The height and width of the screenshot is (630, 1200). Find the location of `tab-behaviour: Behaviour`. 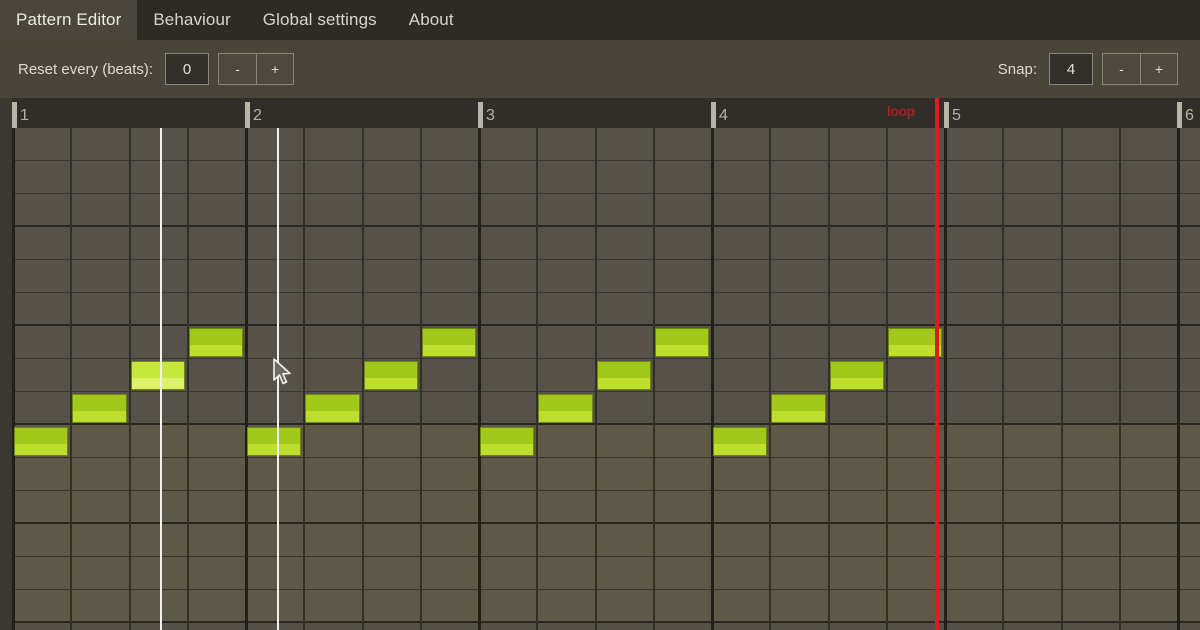

tab-behaviour: Behaviour is located at coordinates (191, 20).